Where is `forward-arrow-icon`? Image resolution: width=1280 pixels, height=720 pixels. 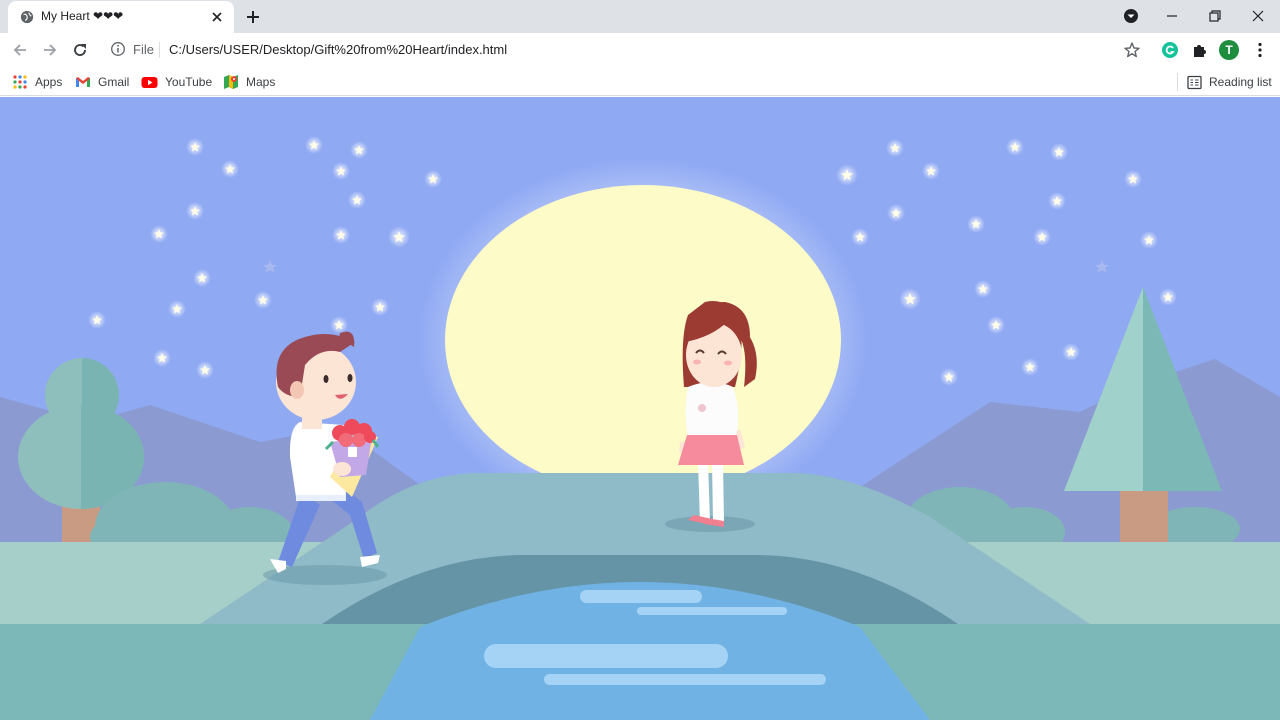
forward-arrow-icon is located at coordinates (50, 50).